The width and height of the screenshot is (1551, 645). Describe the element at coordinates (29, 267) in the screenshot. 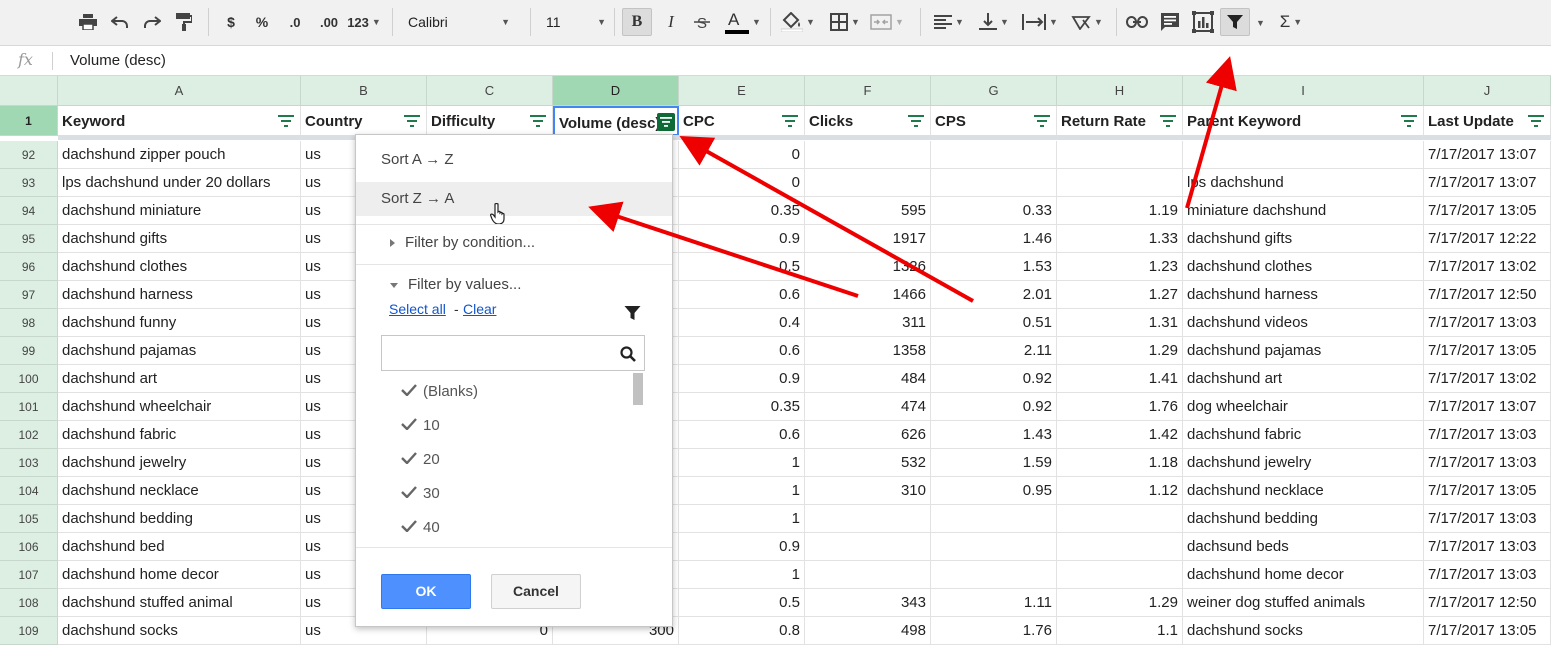

I see `row-number: 96` at that location.